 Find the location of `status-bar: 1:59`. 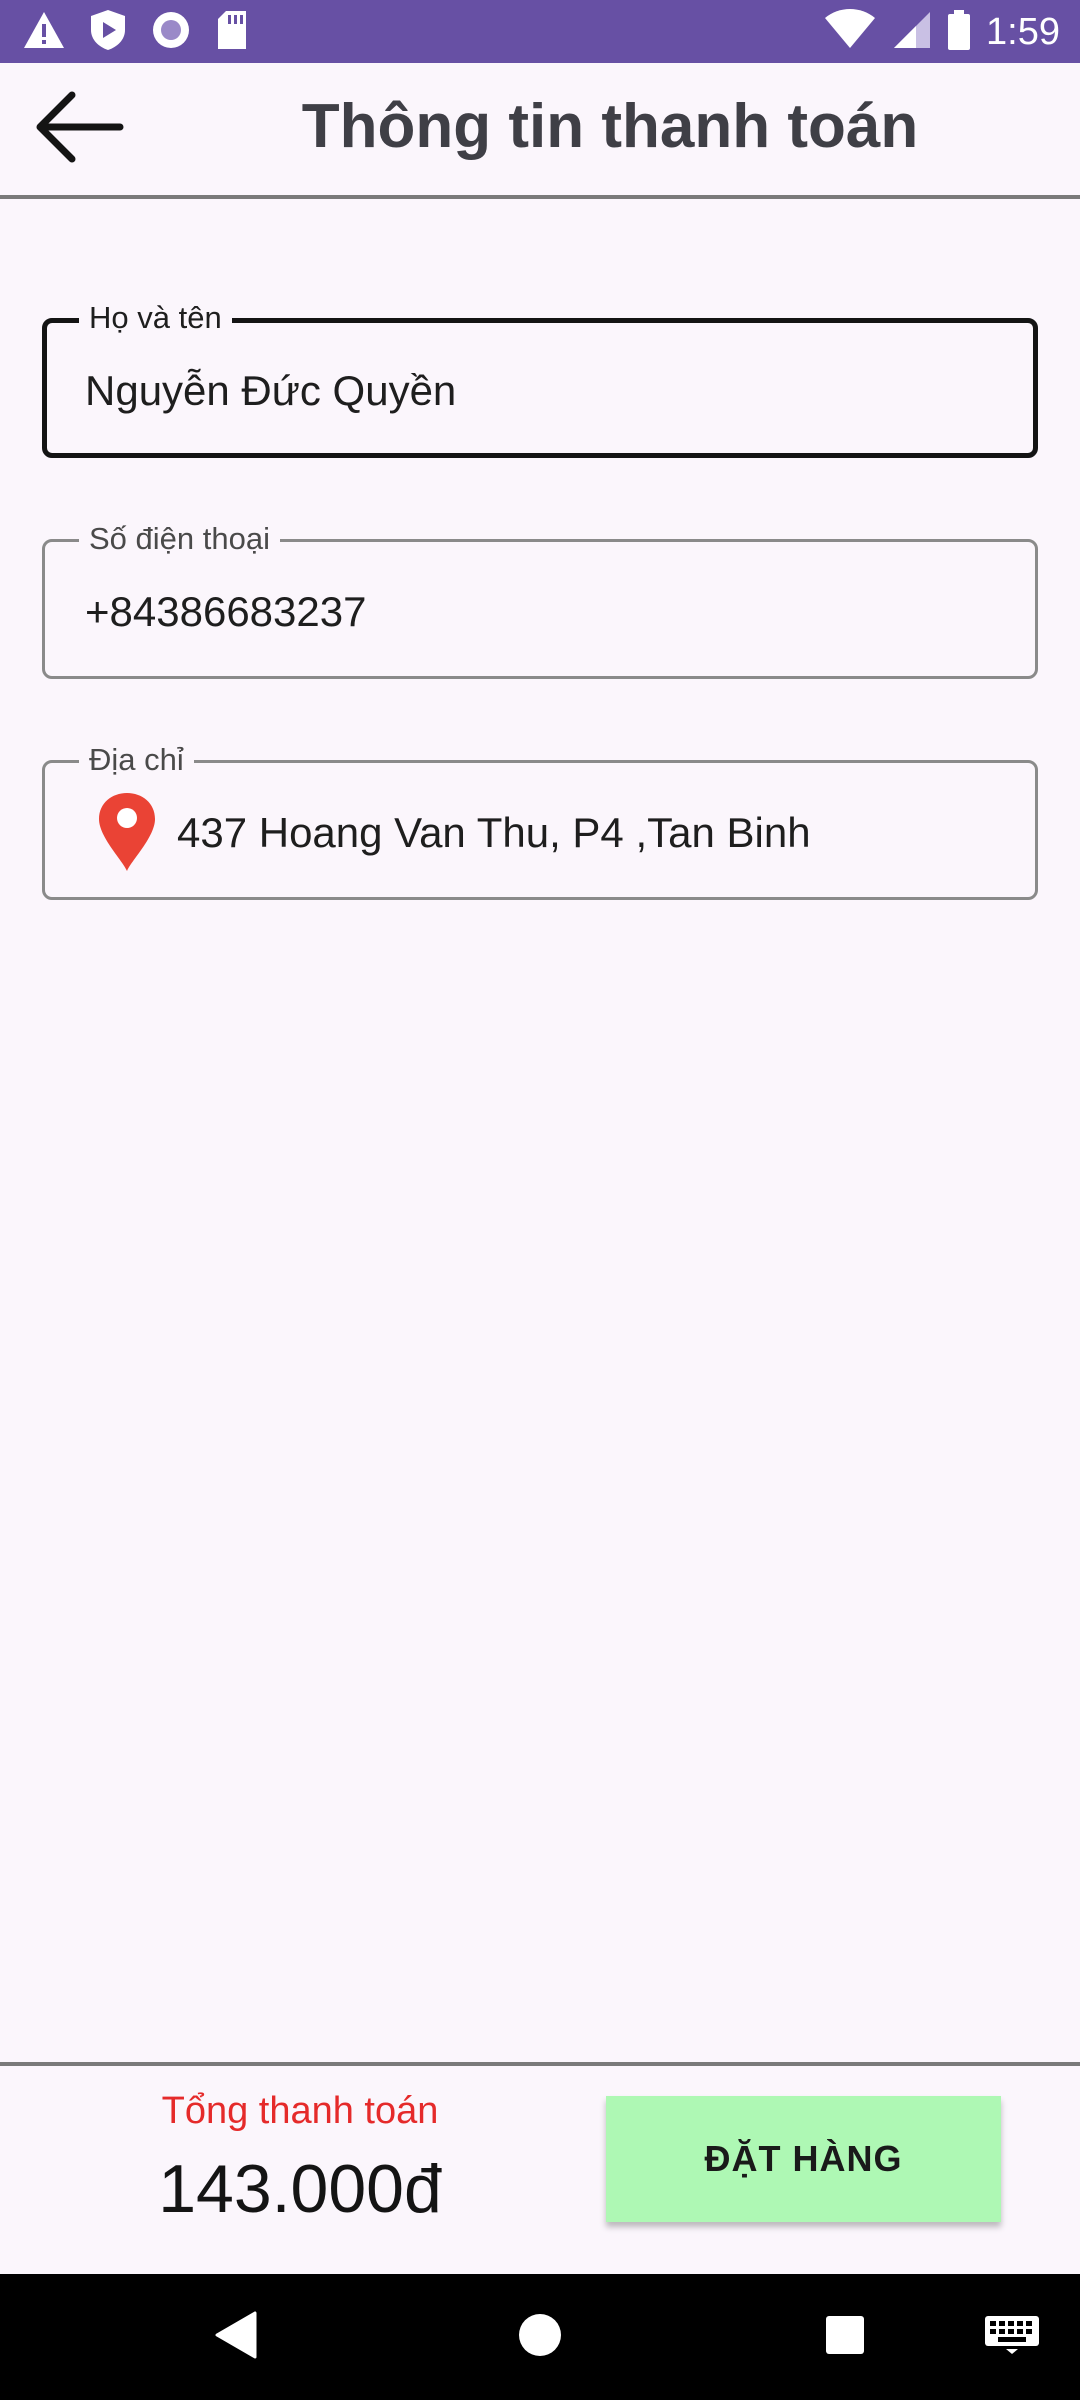

status-bar: 1:59 is located at coordinates (540, 31).